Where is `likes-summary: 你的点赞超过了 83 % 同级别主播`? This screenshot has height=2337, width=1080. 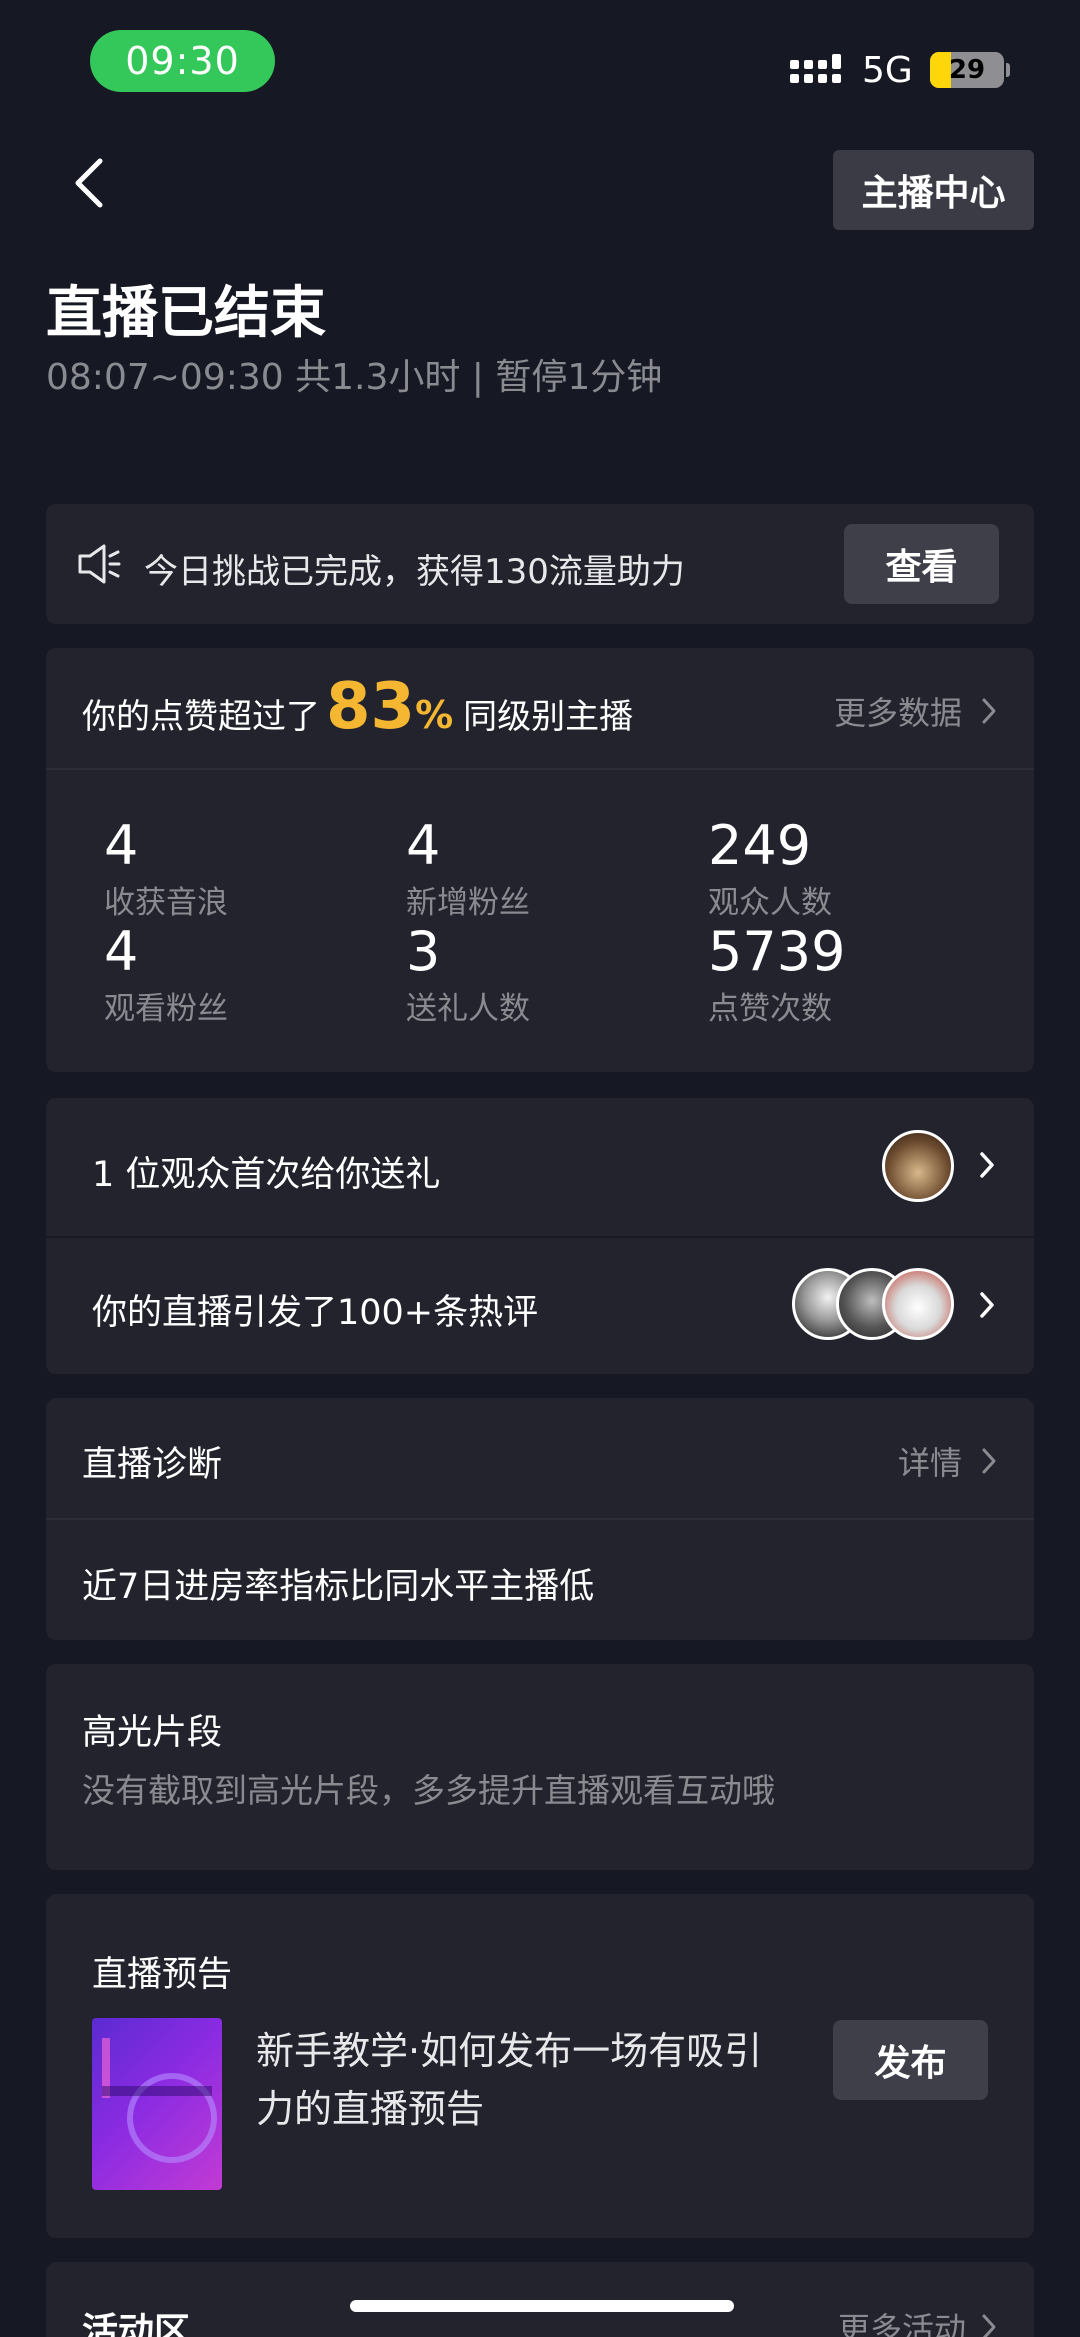
likes-summary: 你的点赞超过了 83 % 同级别主播 is located at coordinates (357, 707).